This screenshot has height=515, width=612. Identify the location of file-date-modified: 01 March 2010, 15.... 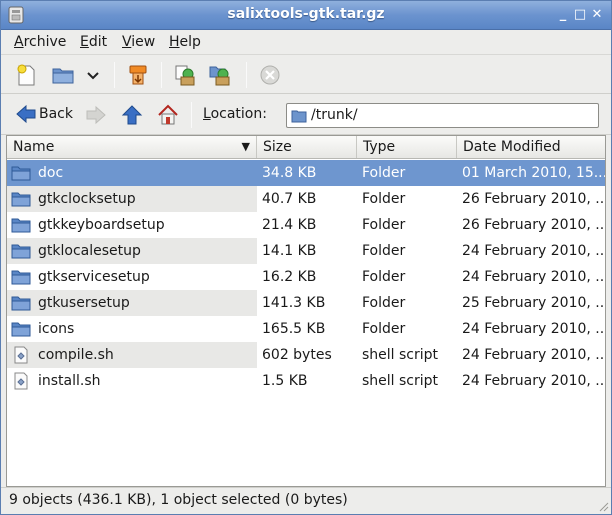
(533, 173).